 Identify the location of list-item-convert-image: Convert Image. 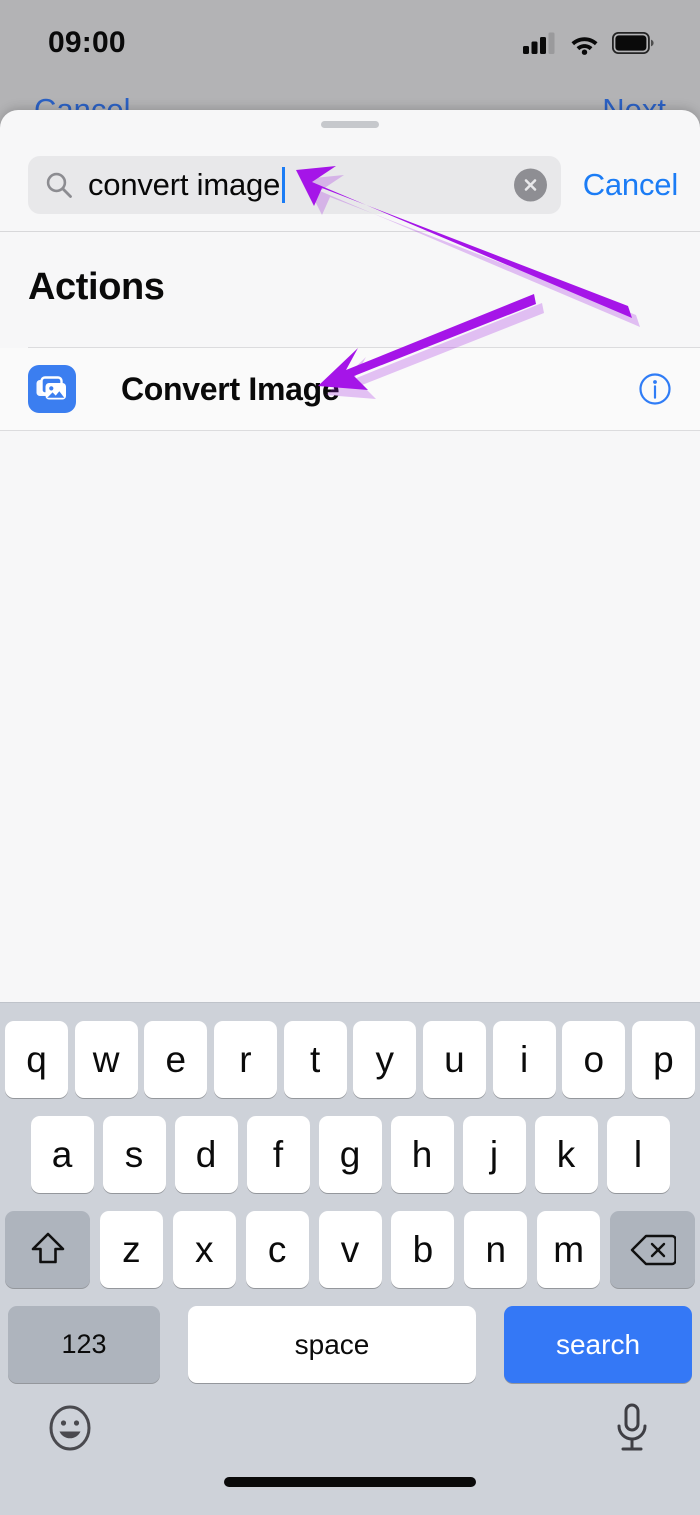
(350, 389).